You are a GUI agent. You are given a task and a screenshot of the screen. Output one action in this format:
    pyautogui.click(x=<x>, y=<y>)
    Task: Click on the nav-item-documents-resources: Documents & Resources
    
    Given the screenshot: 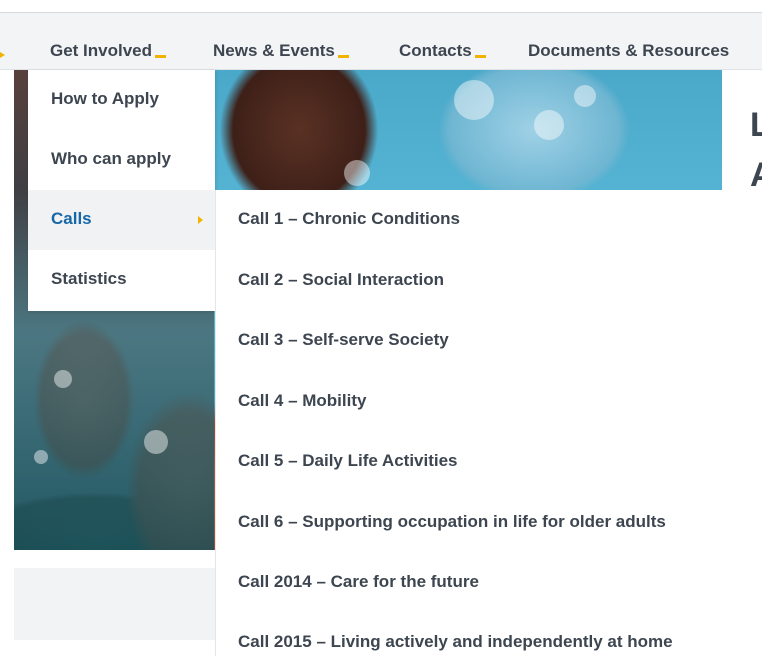 What is the action you would take?
    pyautogui.click(x=628, y=51)
    